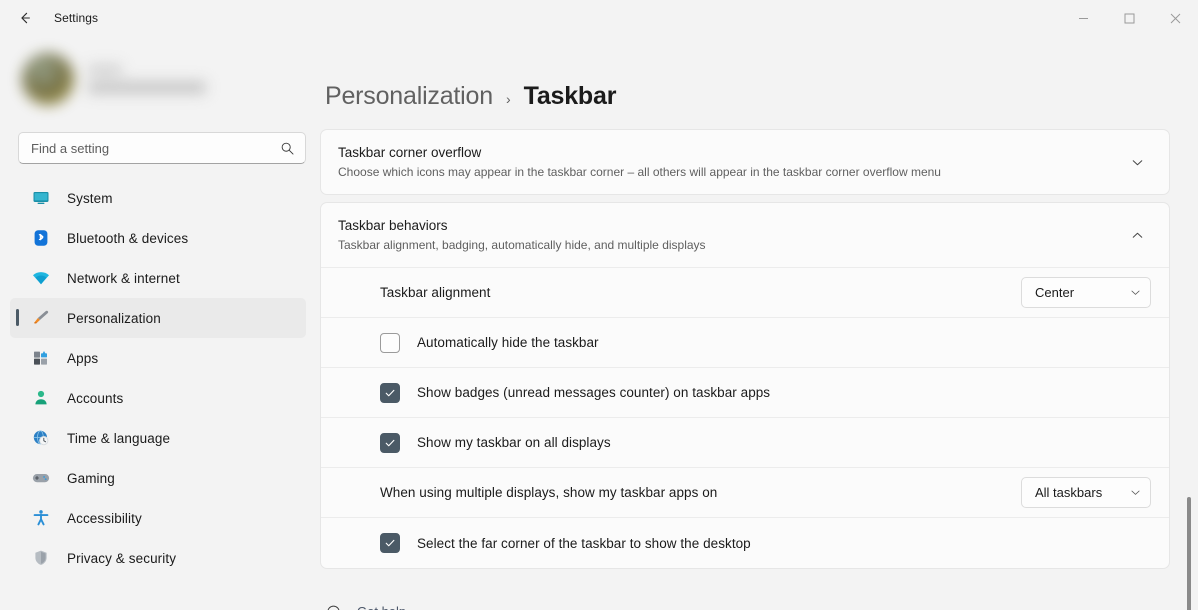 This screenshot has height=610, width=1198. Describe the element at coordinates (747, 603) in the screenshot. I see `get-help-link: ? Get help` at that location.